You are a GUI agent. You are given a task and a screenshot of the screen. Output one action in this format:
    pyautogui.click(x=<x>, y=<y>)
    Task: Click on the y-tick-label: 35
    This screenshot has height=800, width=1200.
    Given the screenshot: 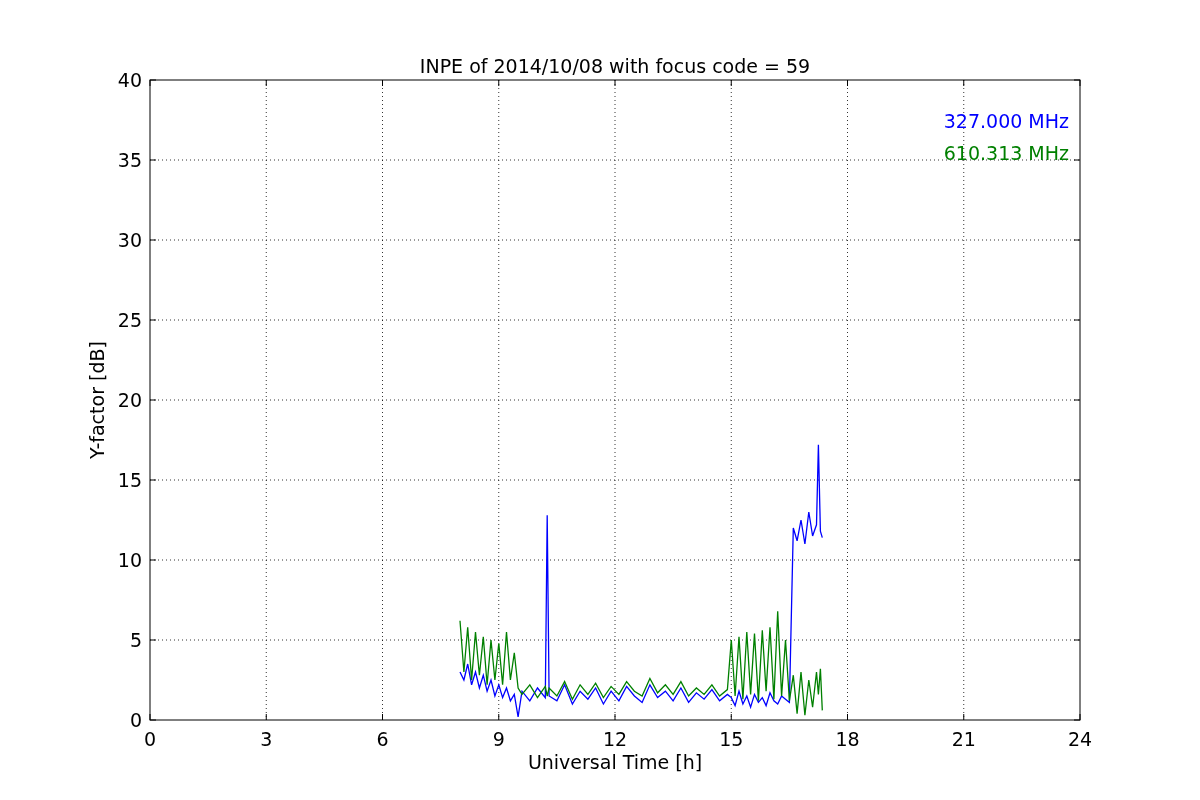 What is the action you would take?
    pyautogui.click(x=129, y=160)
    